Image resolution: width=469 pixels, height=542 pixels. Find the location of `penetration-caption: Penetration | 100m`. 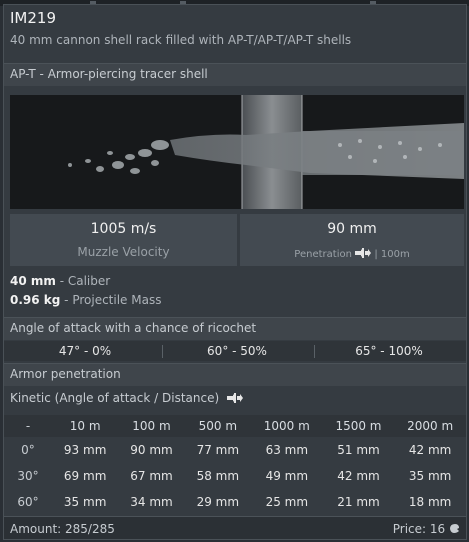

penetration-caption: Penetration | 100m is located at coordinates (352, 254).